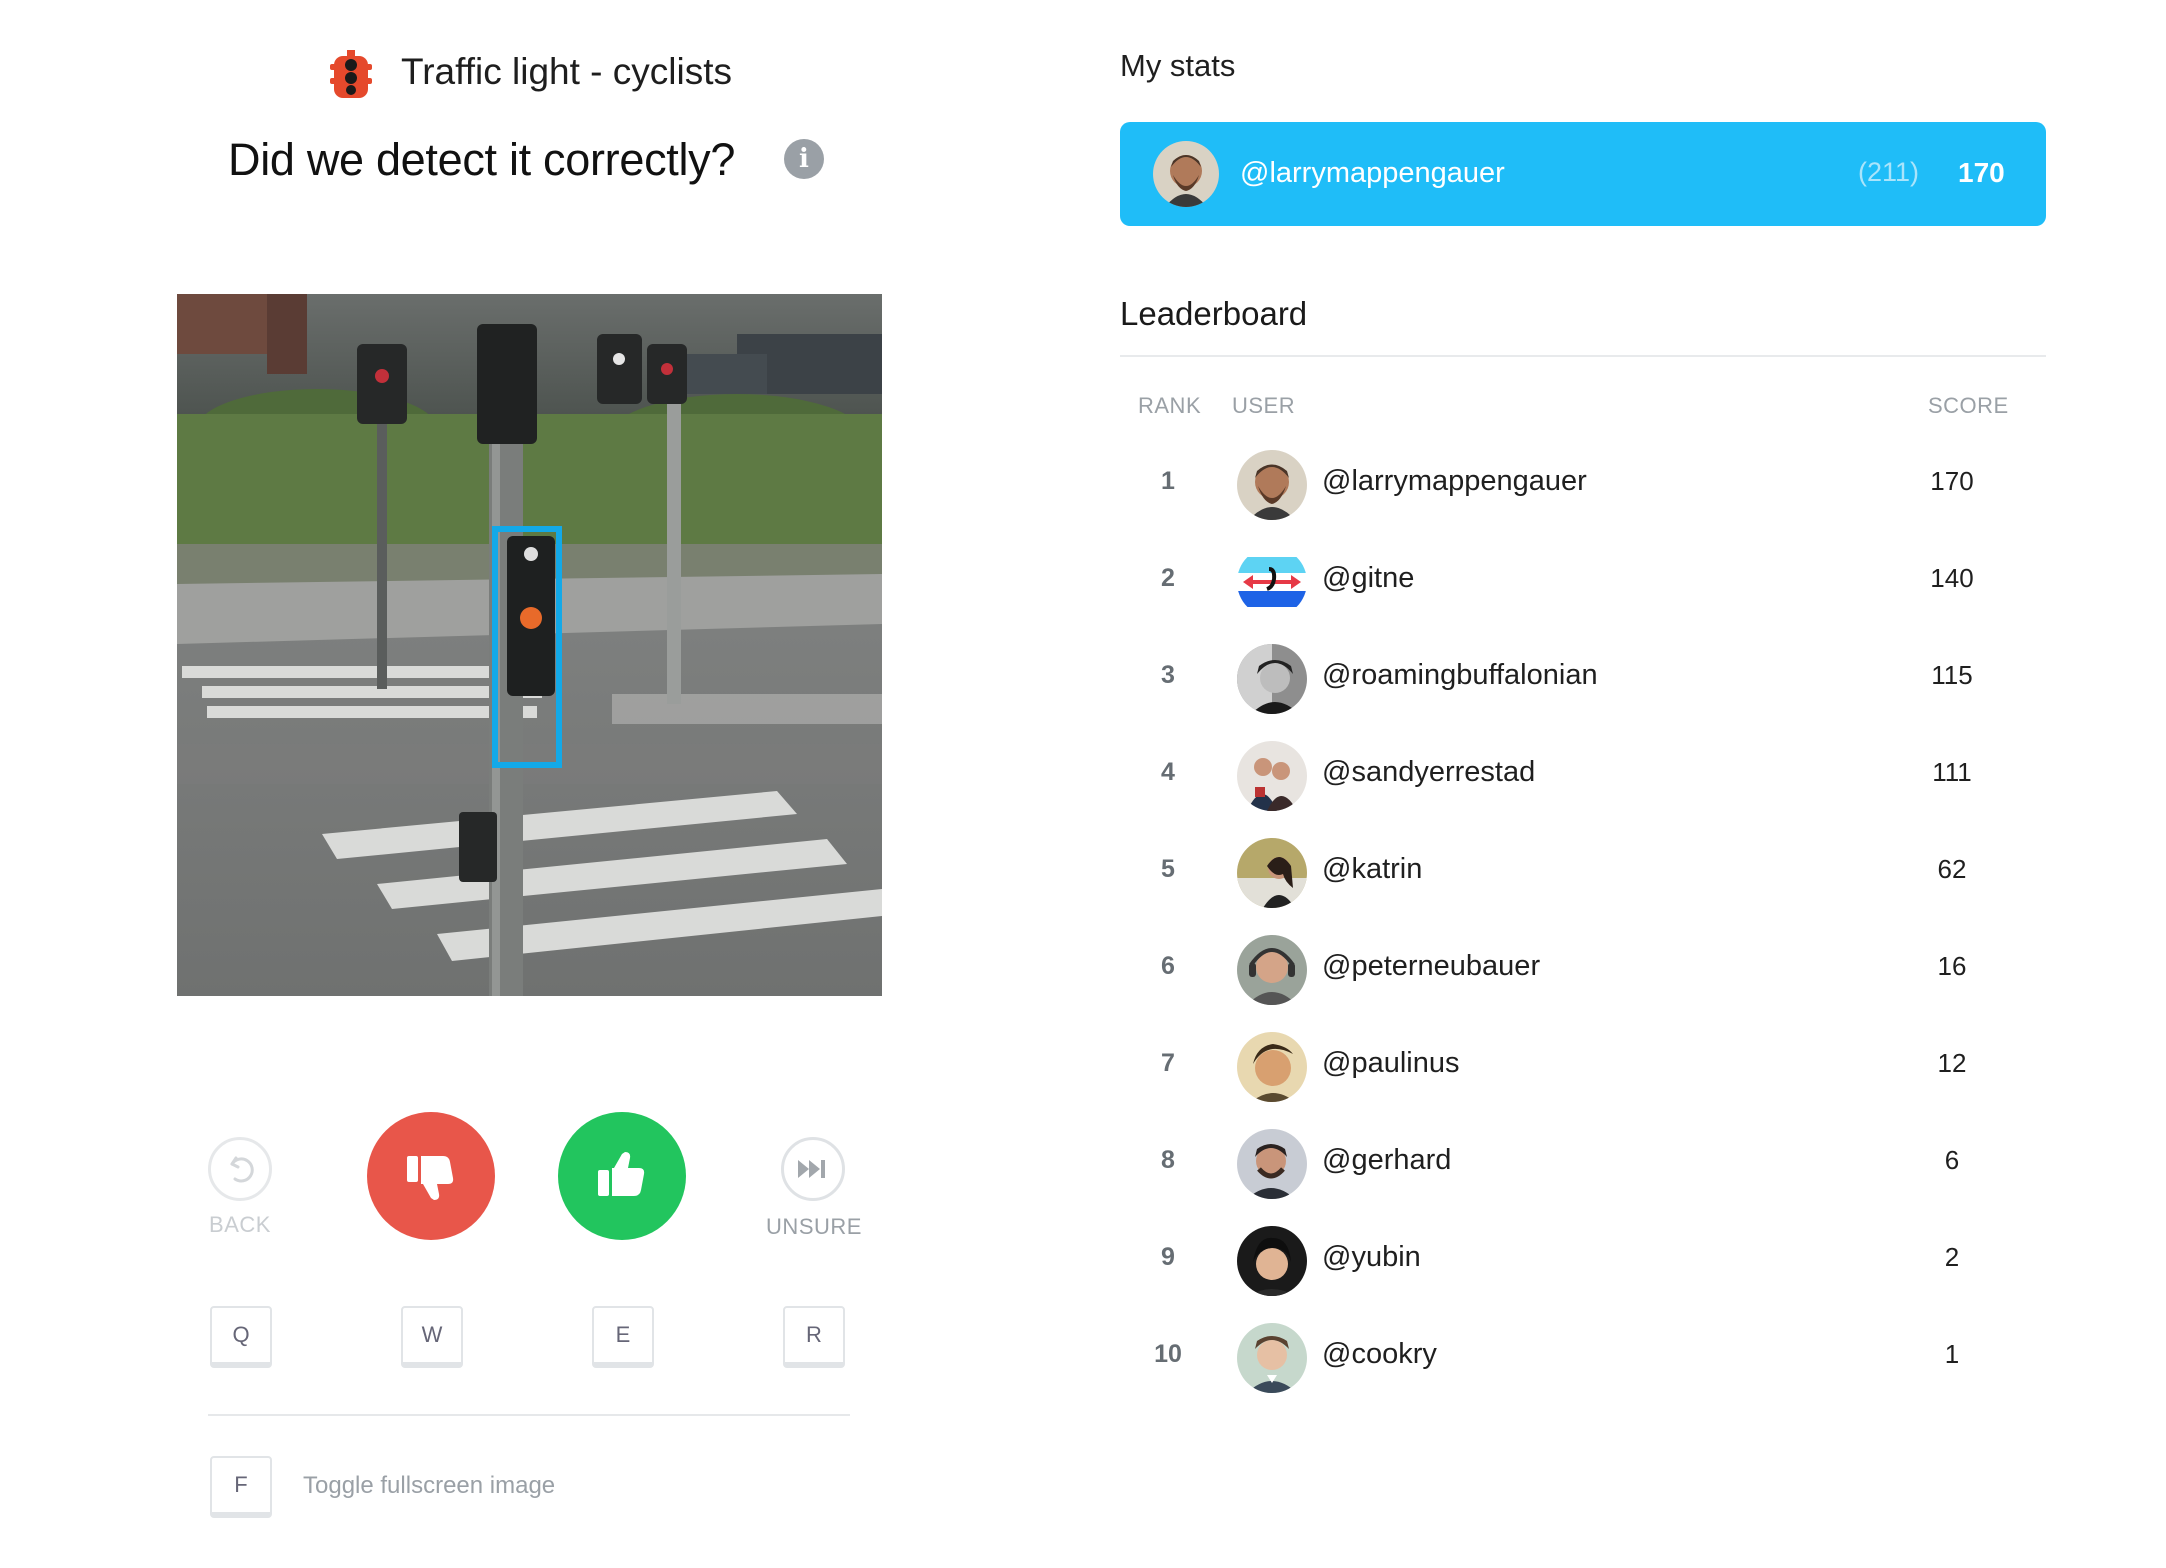  I want to click on leaderboard-row: 5 @katrin 62, so click(1583, 873).